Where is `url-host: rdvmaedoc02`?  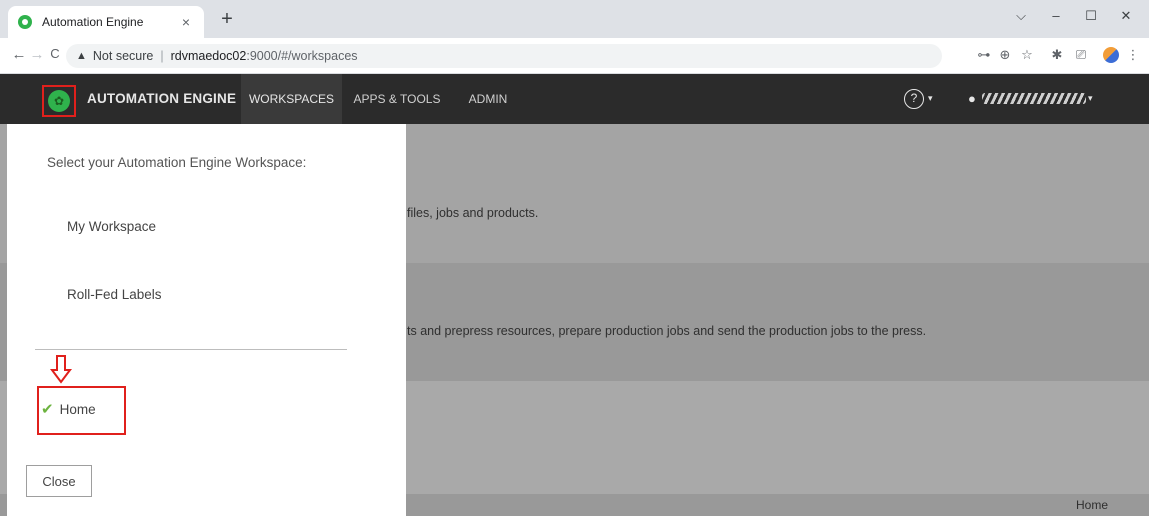
url-host: rdvmaedoc02 is located at coordinates (209, 56).